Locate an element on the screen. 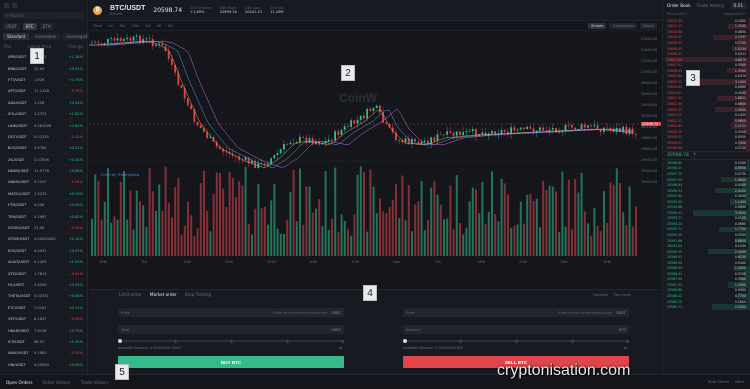 This screenshot has width=750, height=389. more-link: More is located at coordinates (739, 382).